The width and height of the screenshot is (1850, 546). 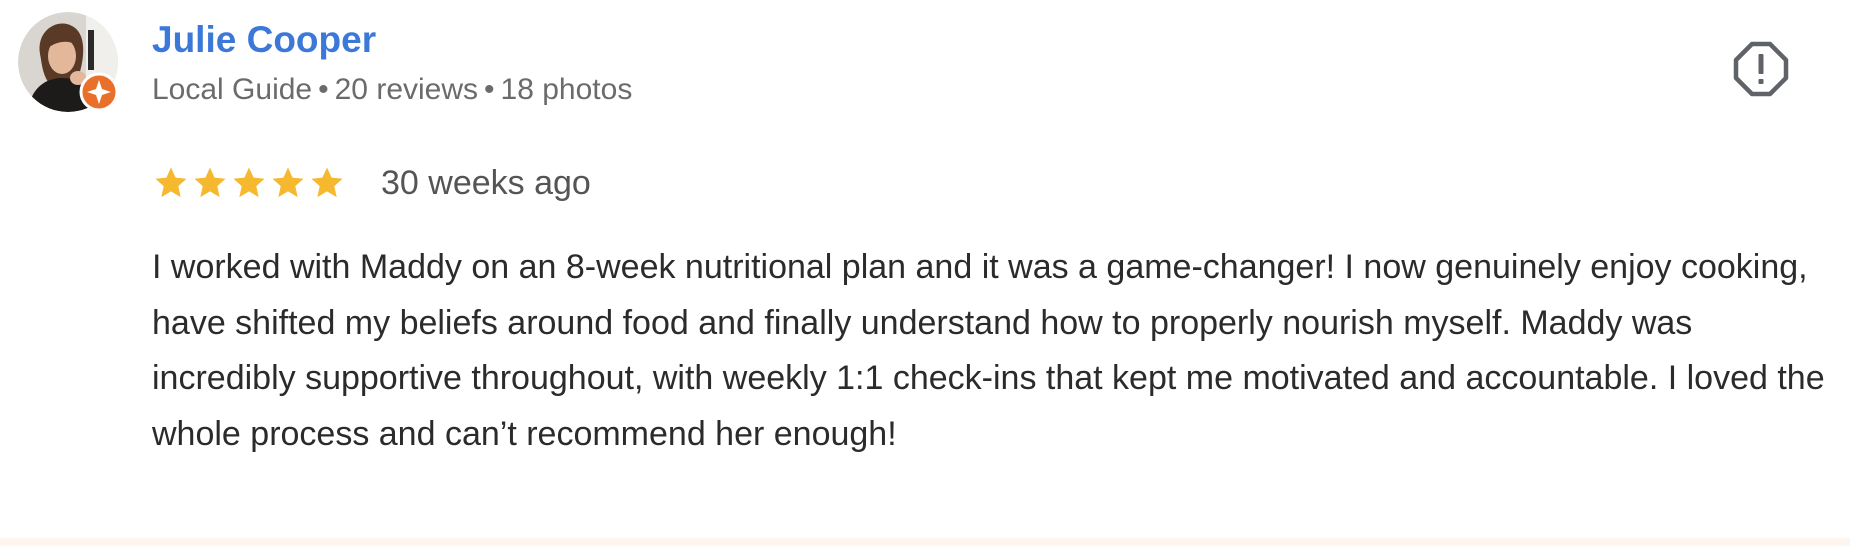 What do you see at coordinates (264, 40) in the screenshot?
I see `reviewer-name: Julie Cooper` at bounding box center [264, 40].